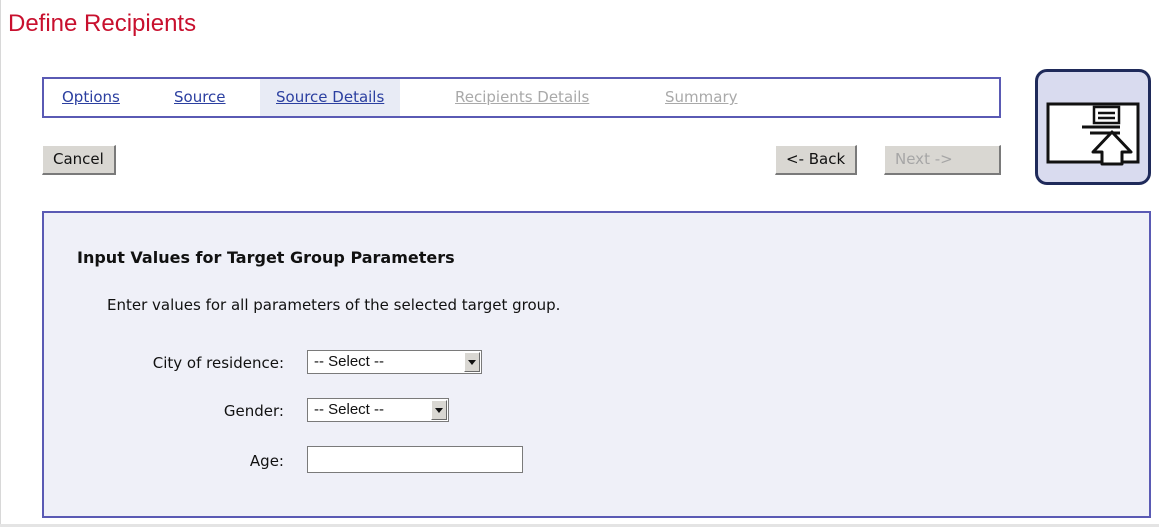  Describe the element at coordinates (0, 263) in the screenshot. I see `page-left-border` at that location.